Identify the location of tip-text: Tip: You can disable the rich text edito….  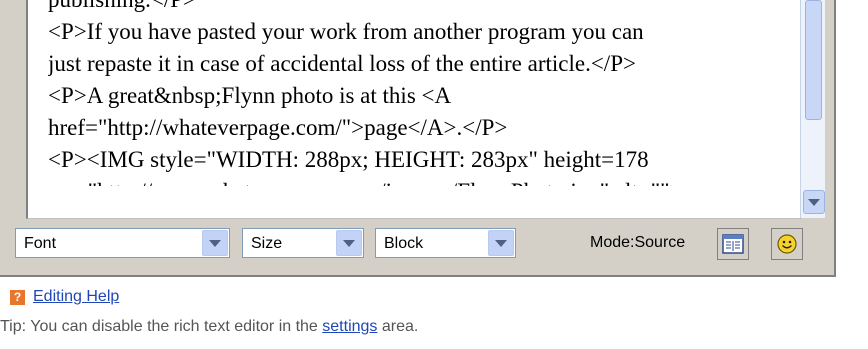
(209, 326).